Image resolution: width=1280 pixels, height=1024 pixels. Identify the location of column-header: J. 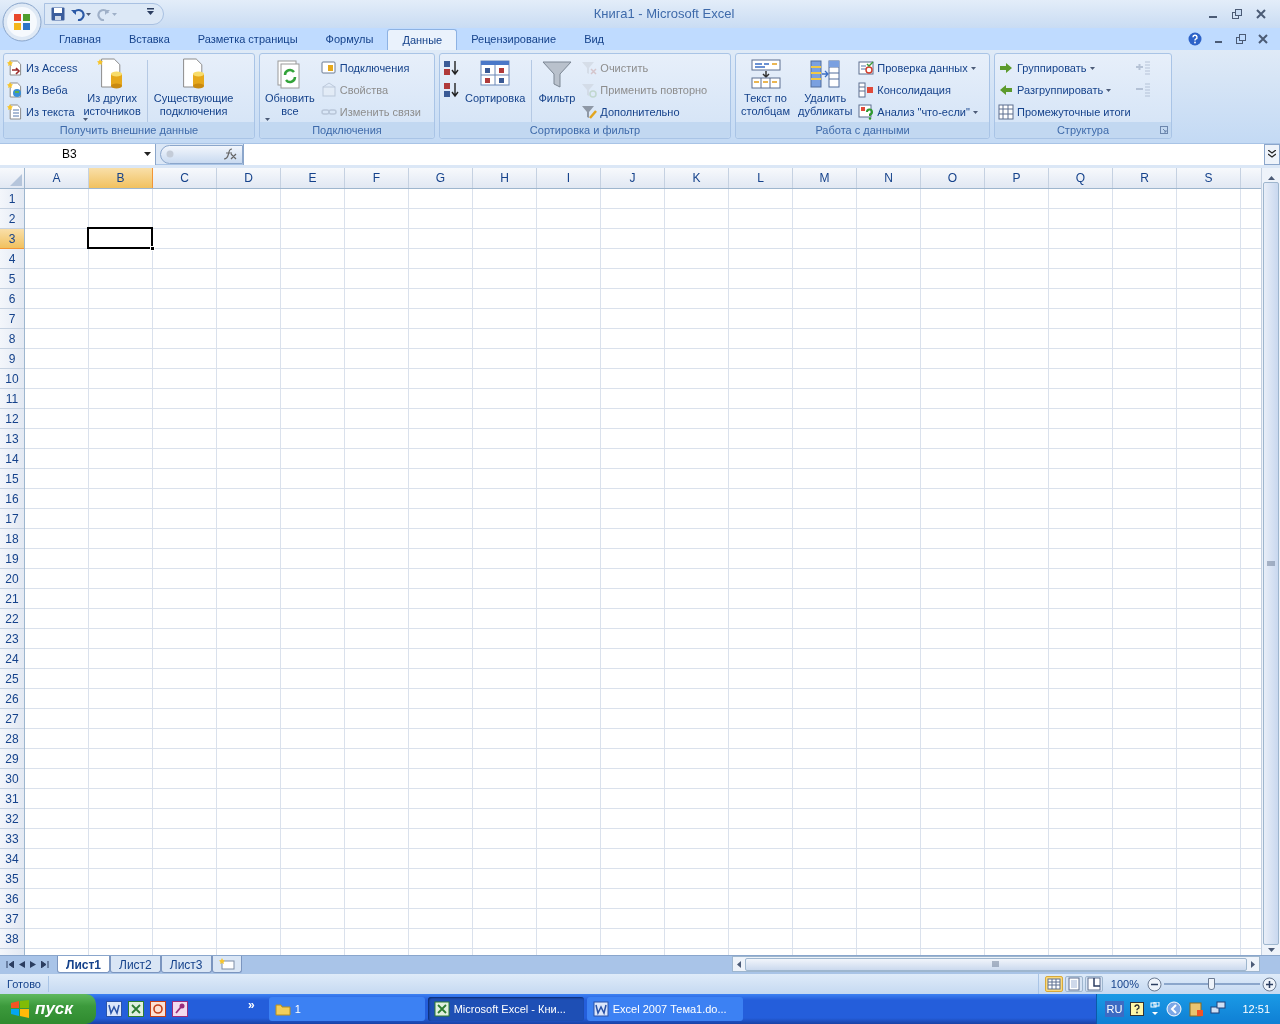
(633, 178).